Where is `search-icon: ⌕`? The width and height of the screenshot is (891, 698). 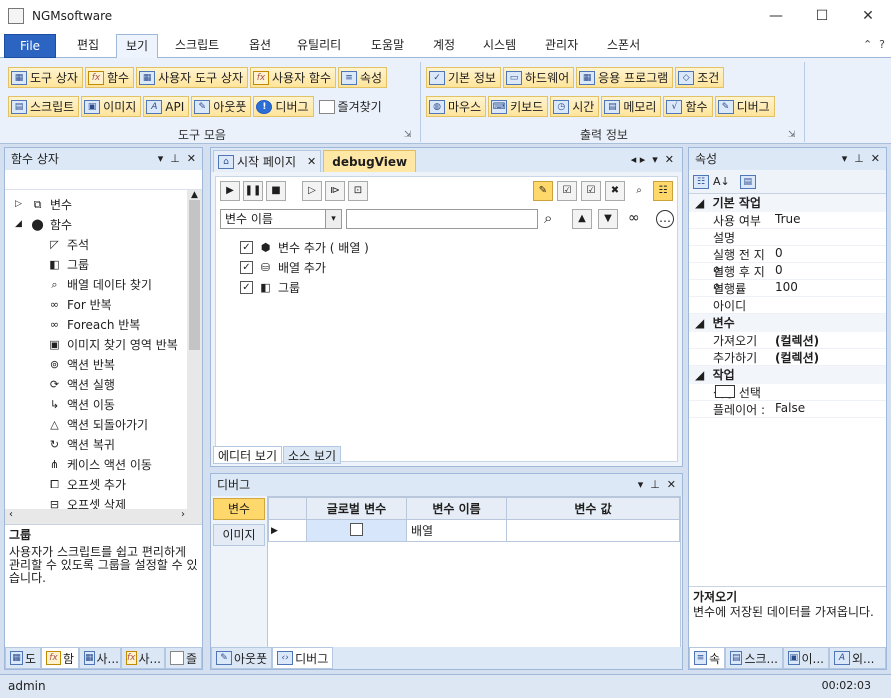 search-icon: ⌕ is located at coordinates (548, 218).